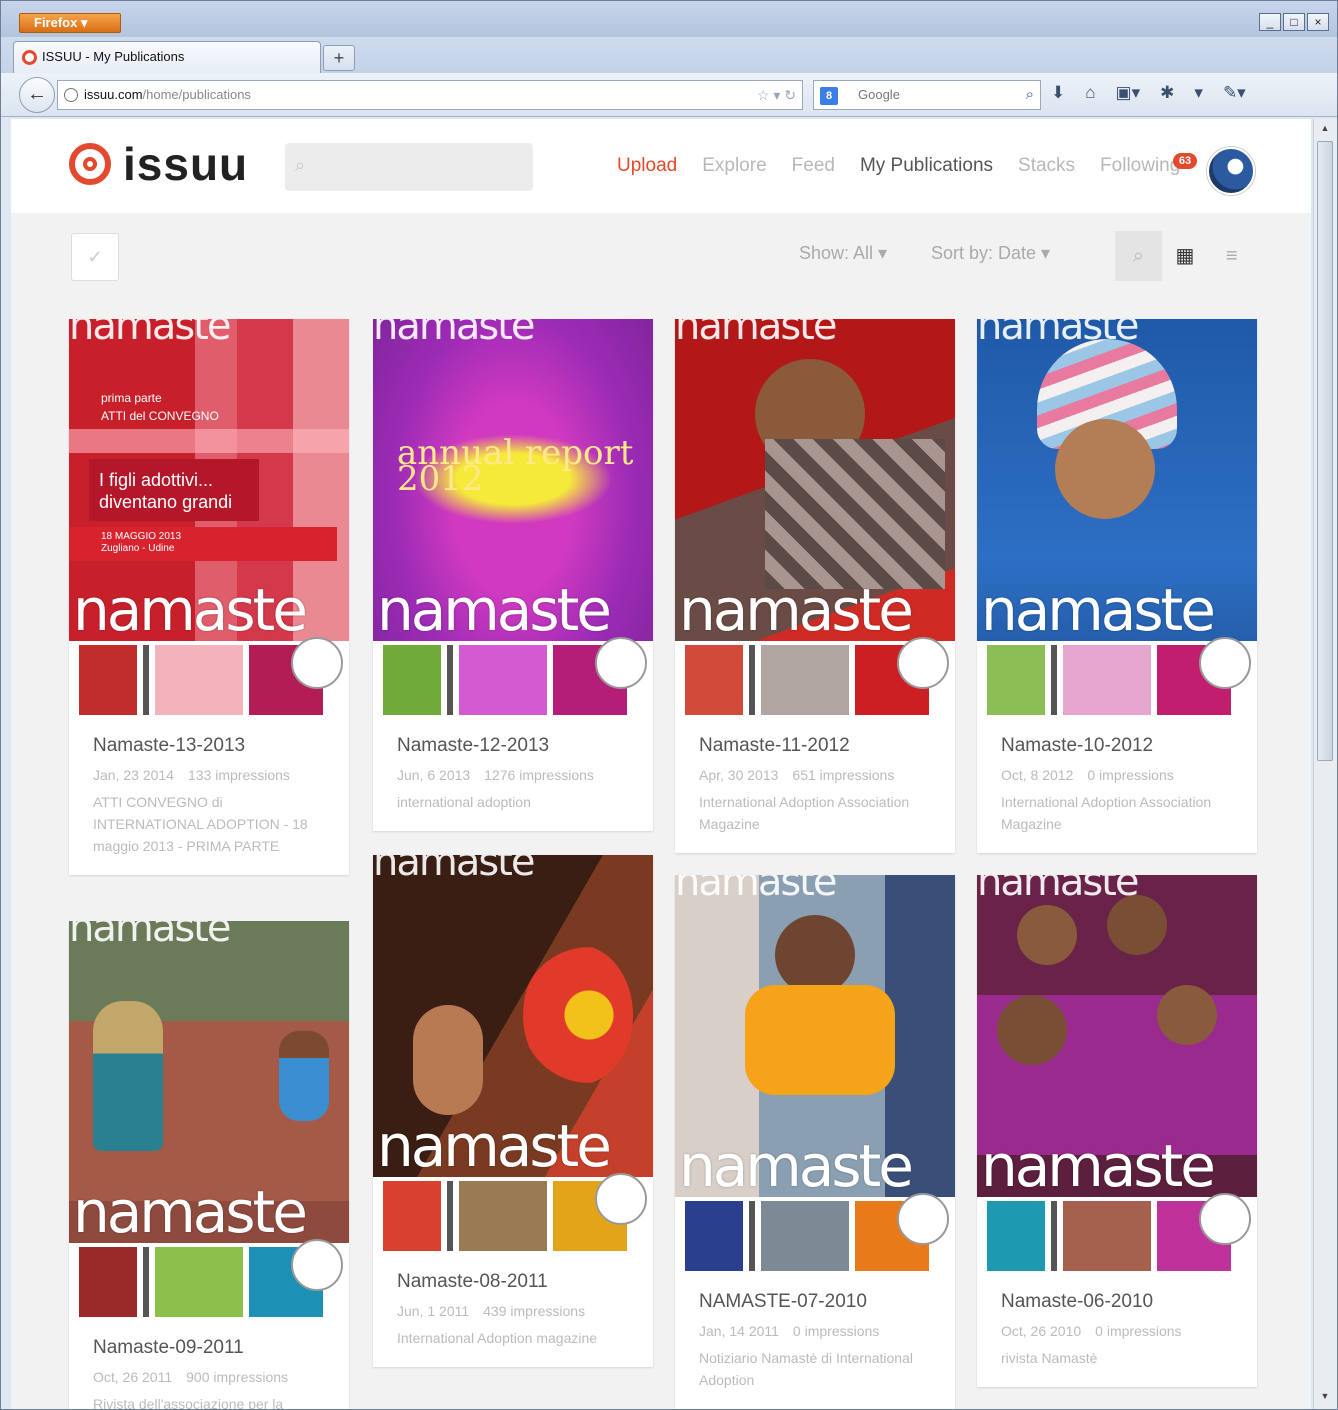 The width and height of the screenshot is (1338, 1410). I want to click on vertical-scrollbar: ▲ ▼, so click(1325, 764).